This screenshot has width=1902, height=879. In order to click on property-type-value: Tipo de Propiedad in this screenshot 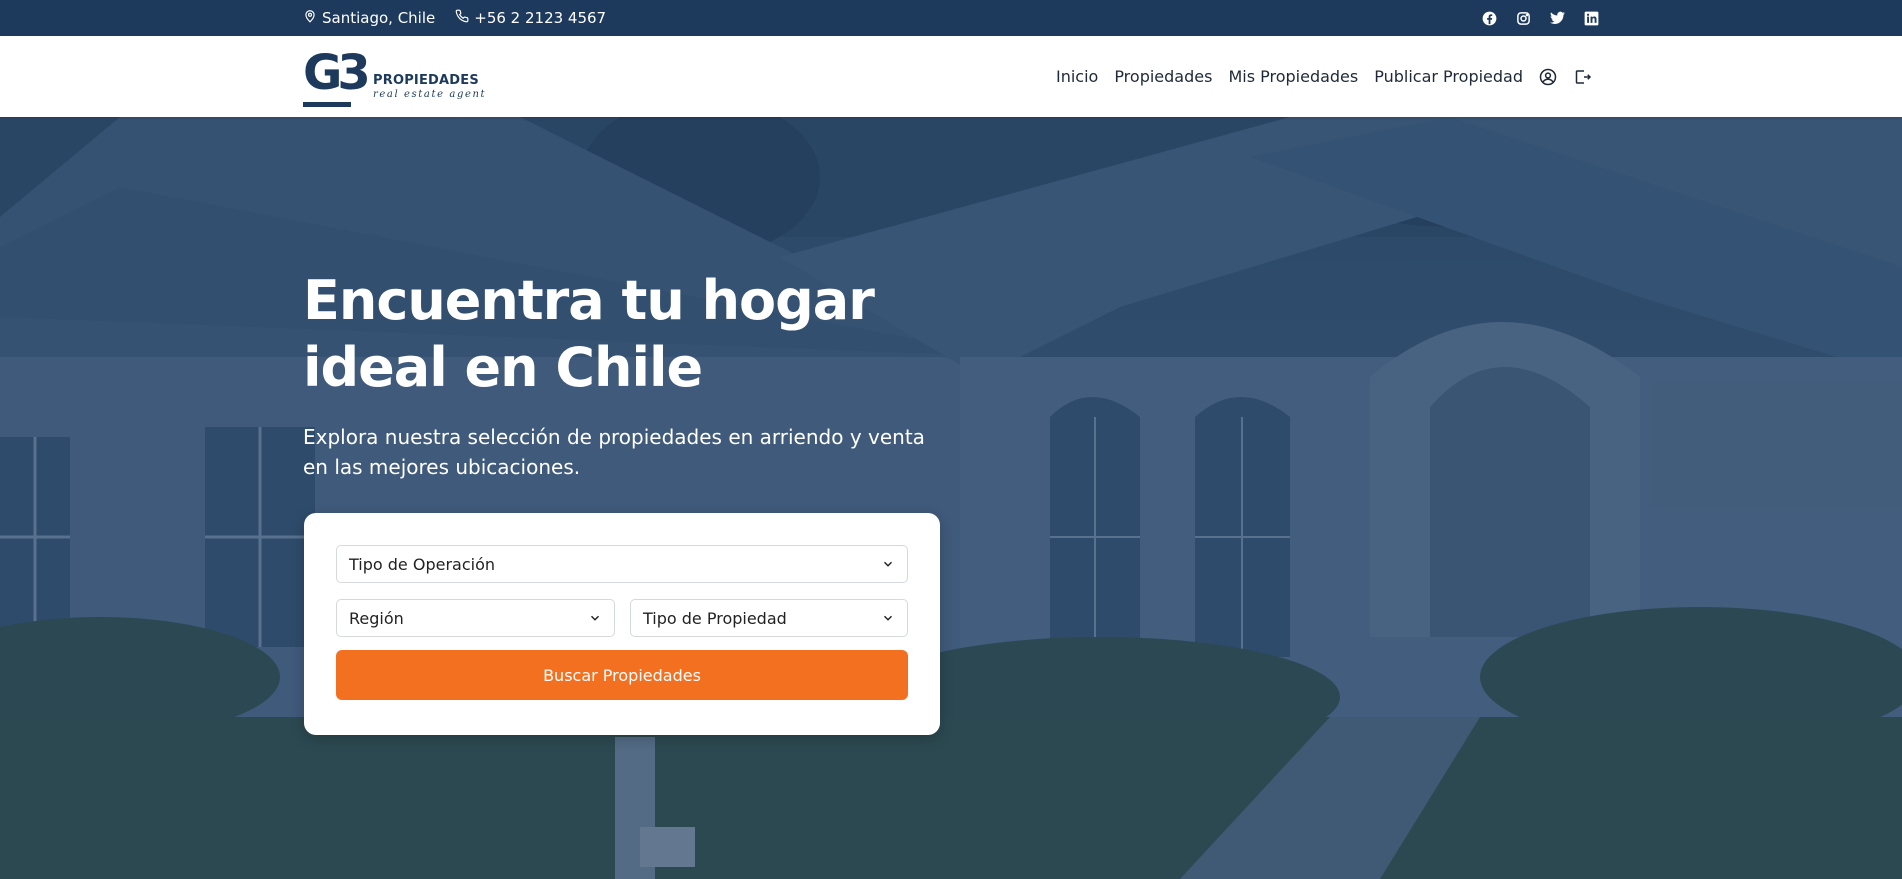, I will do `click(715, 618)`.